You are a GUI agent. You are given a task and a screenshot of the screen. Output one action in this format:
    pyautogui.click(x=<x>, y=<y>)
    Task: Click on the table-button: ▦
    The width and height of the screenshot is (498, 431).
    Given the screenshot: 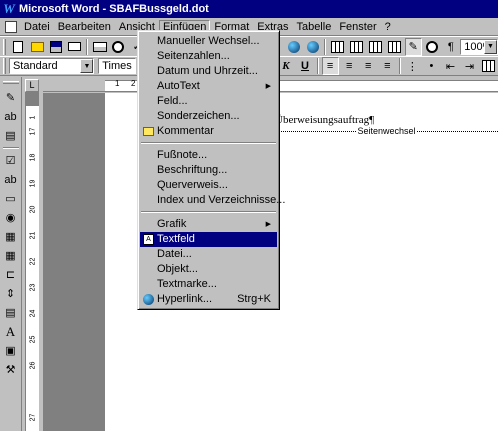 What is the action you would take?
    pyautogui.click(x=11, y=236)
    